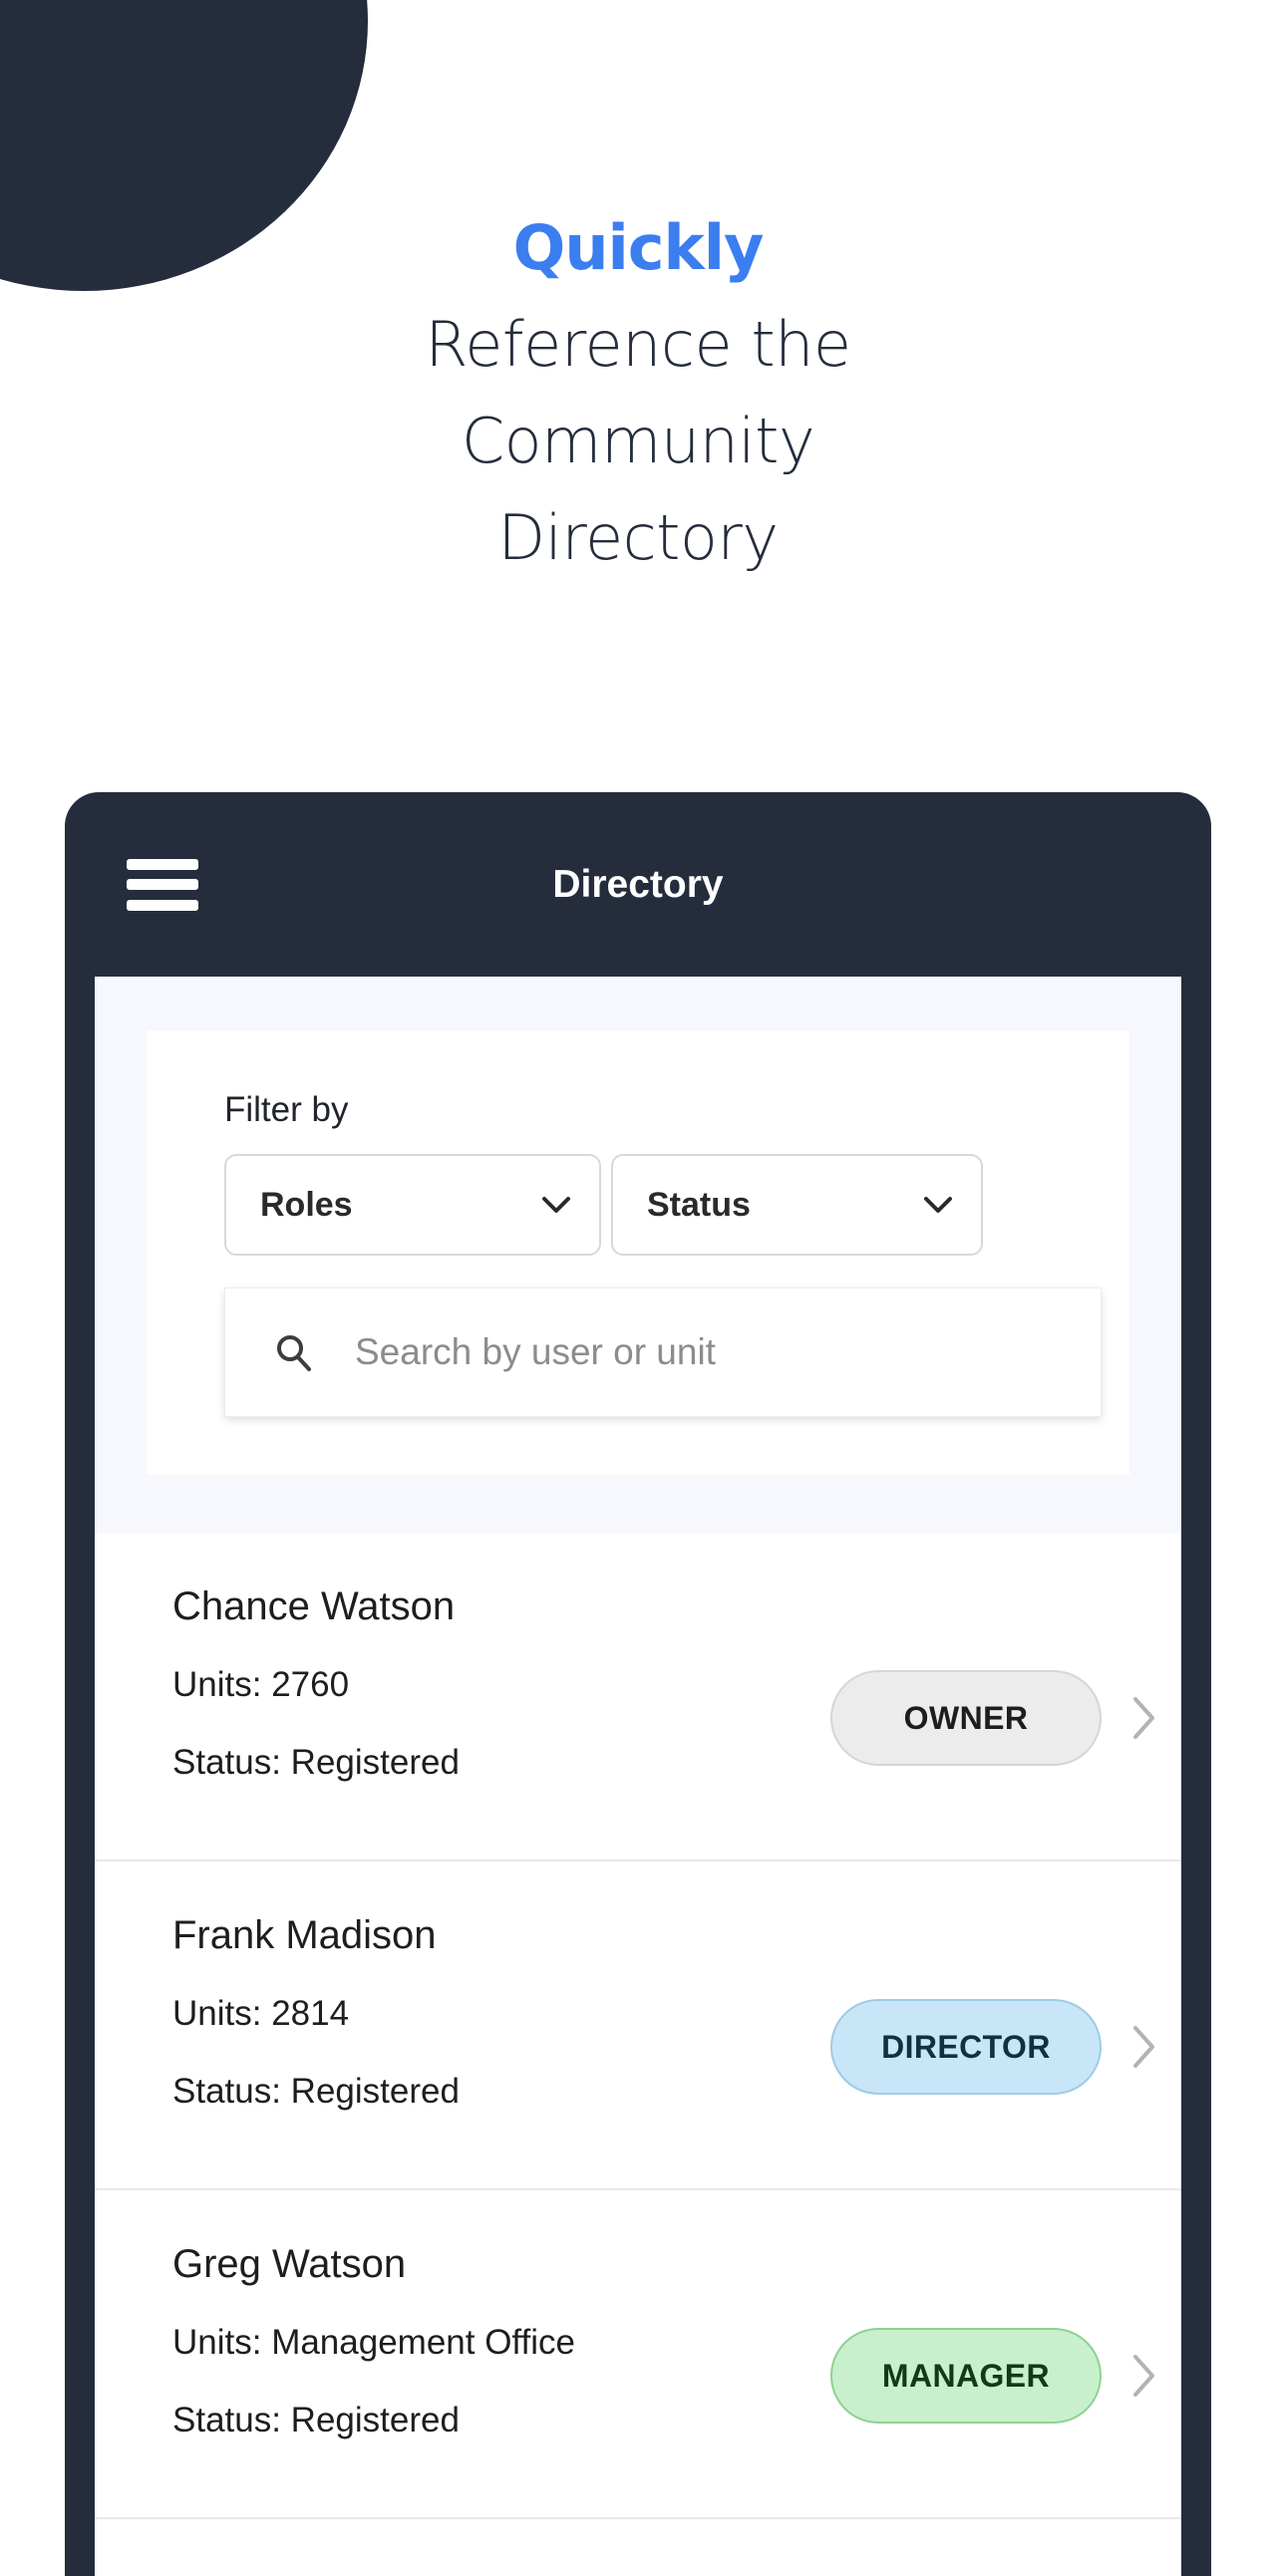  I want to click on directory-entry-actions: MANAGER, so click(993, 2376).